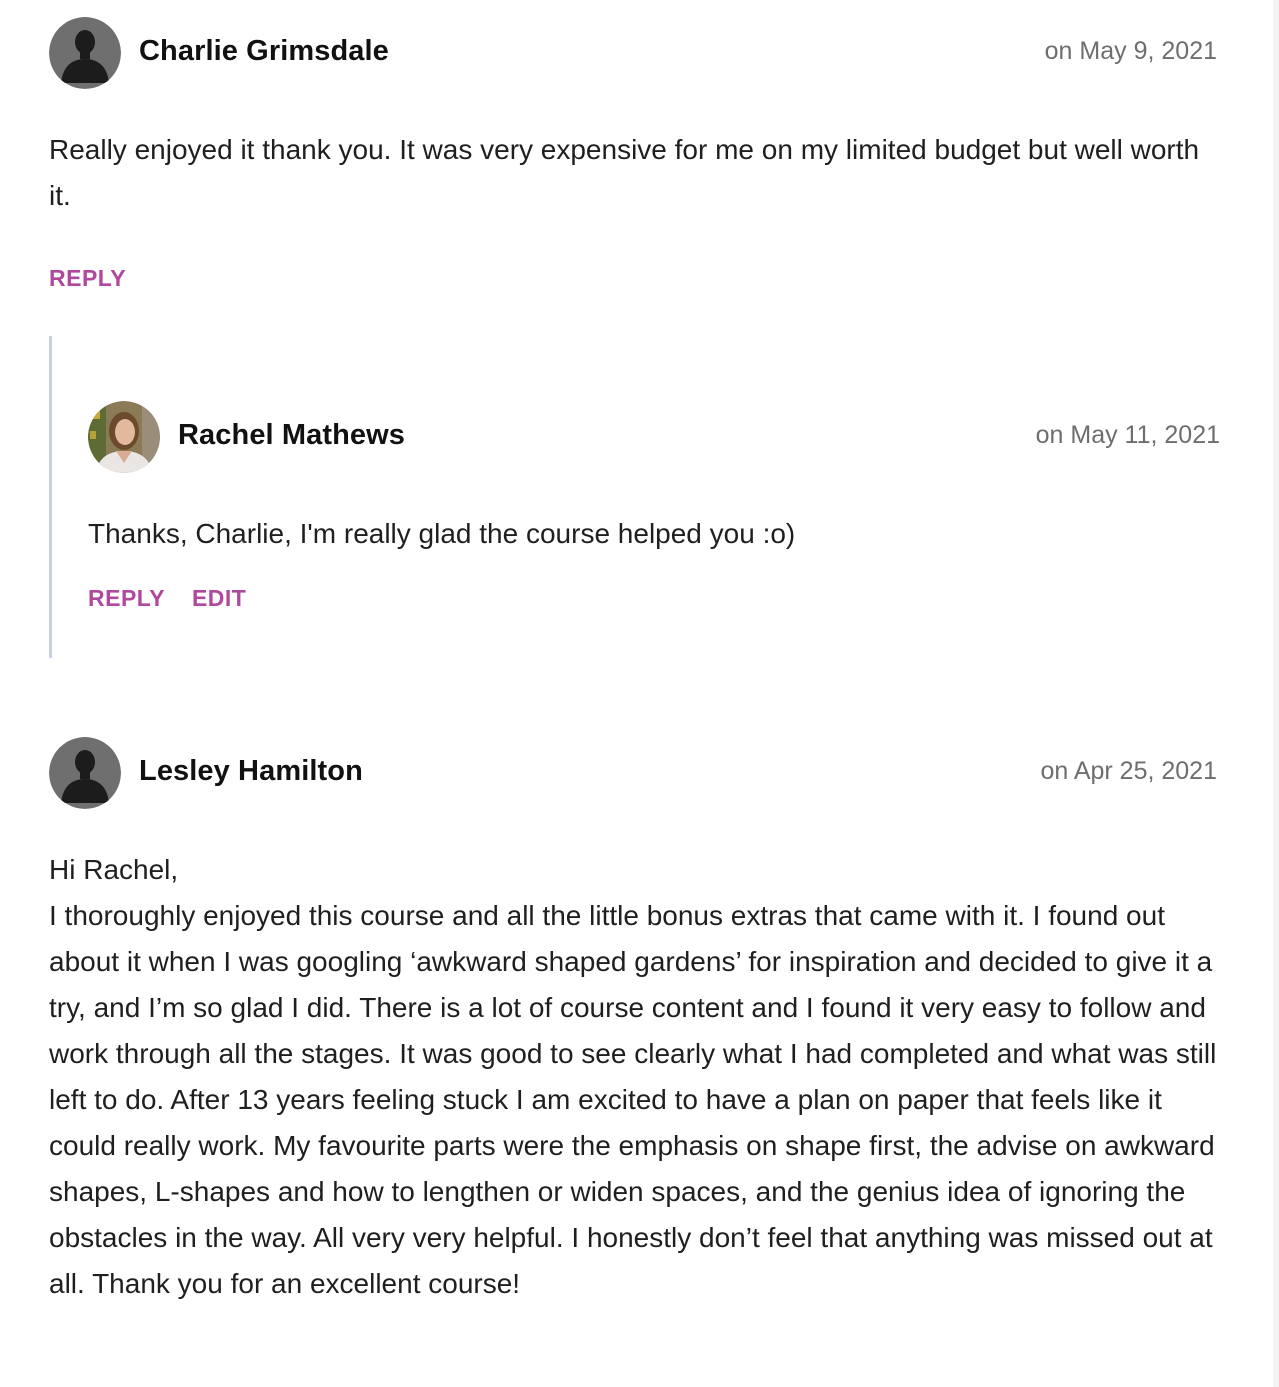  What do you see at coordinates (633, 278) in the screenshot?
I see `comment-actions: REPLY` at bounding box center [633, 278].